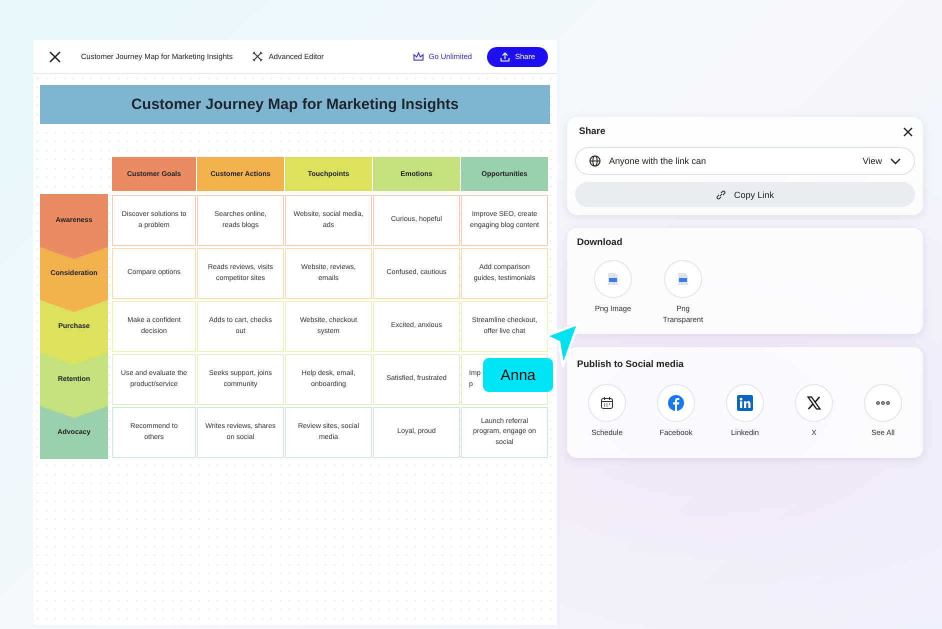 The height and width of the screenshot is (629, 942). What do you see at coordinates (518, 375) in the screenshot?
I see `collaborator-name-tag: Anna` at bounding box center [518, 375].